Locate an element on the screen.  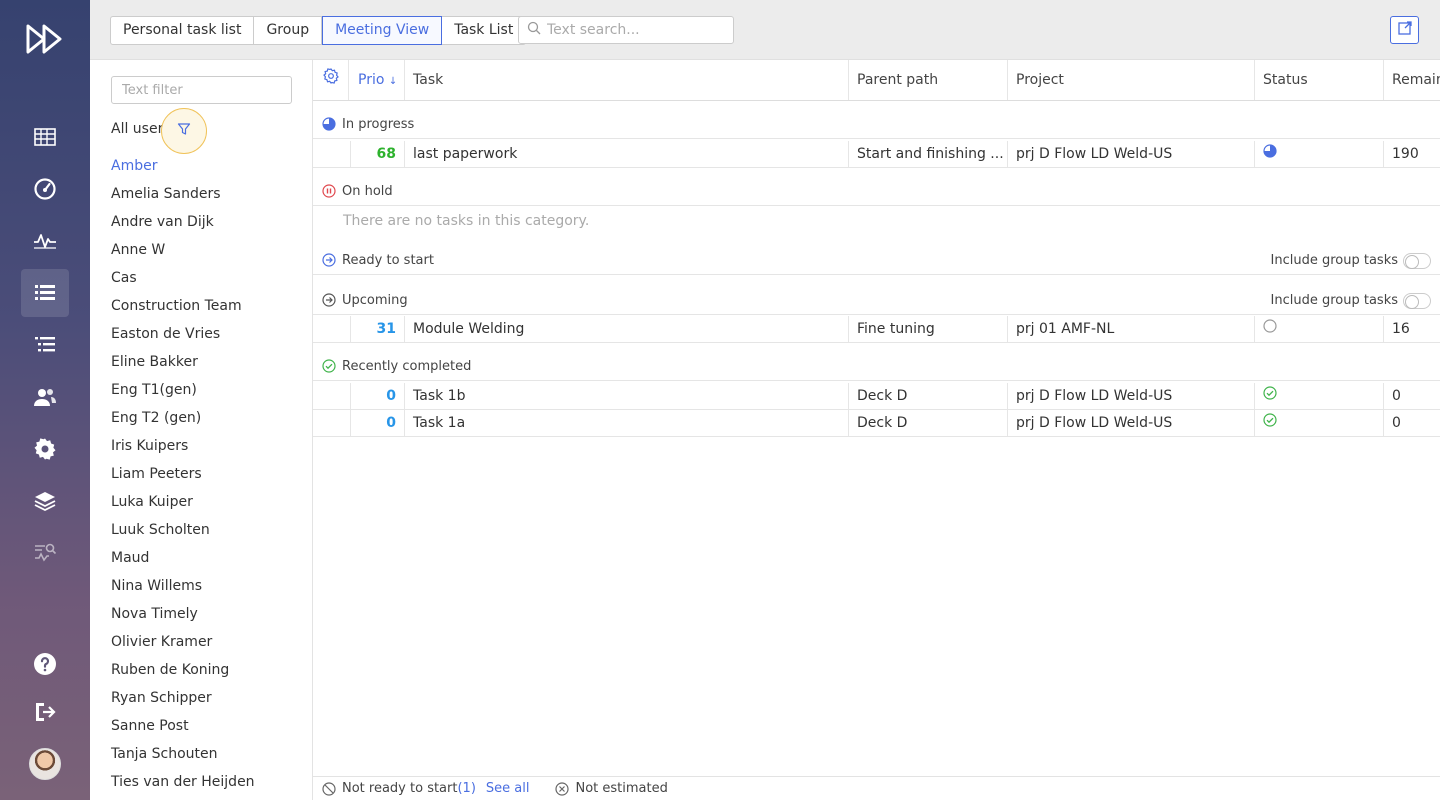
navigation-rail is located at coordinates (45, 400).